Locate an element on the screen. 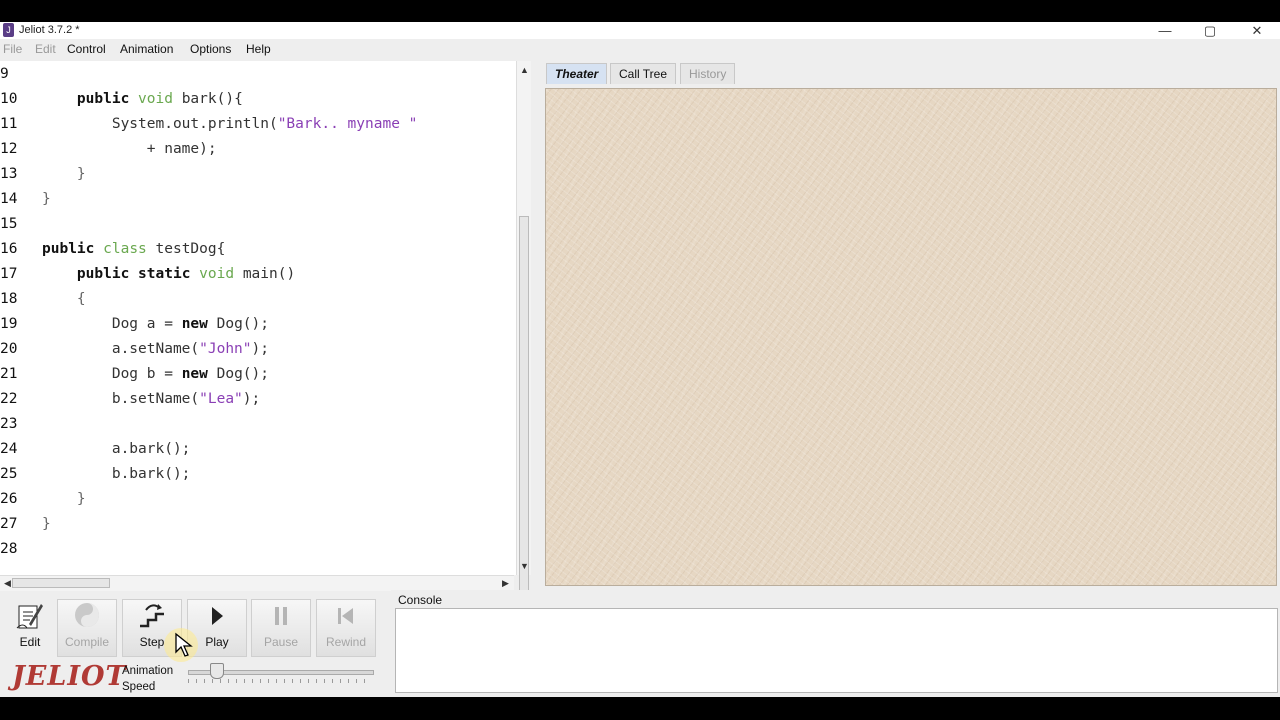 The height and width of the screenshot is (720, 1280). code-token: a.setName( is located at coordinates (121, 349).